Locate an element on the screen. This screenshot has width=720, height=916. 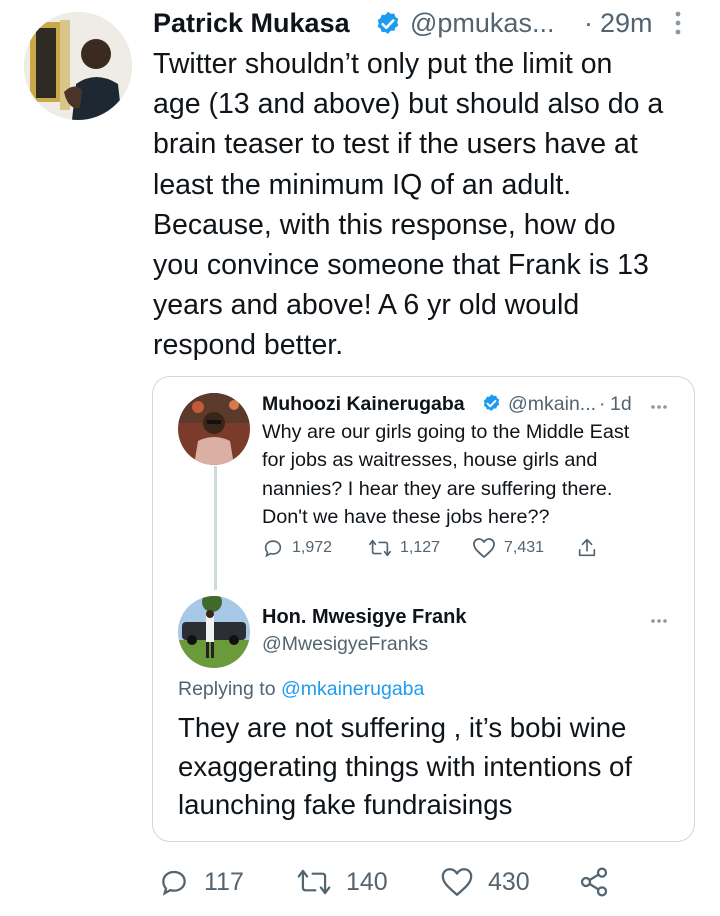
quoted-retweet-count: 1,127 is located at coordinates (420, 547).